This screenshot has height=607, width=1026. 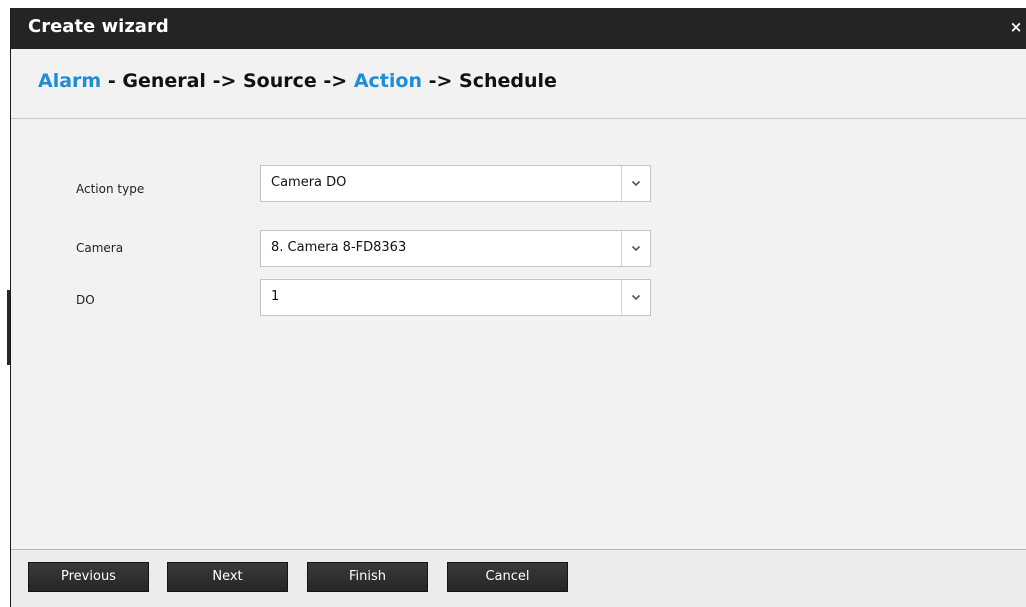 What do you see at coordinates (367, 577) in the screenshot?
I see `finish-button: Finish` at bounding box center [367, 577].